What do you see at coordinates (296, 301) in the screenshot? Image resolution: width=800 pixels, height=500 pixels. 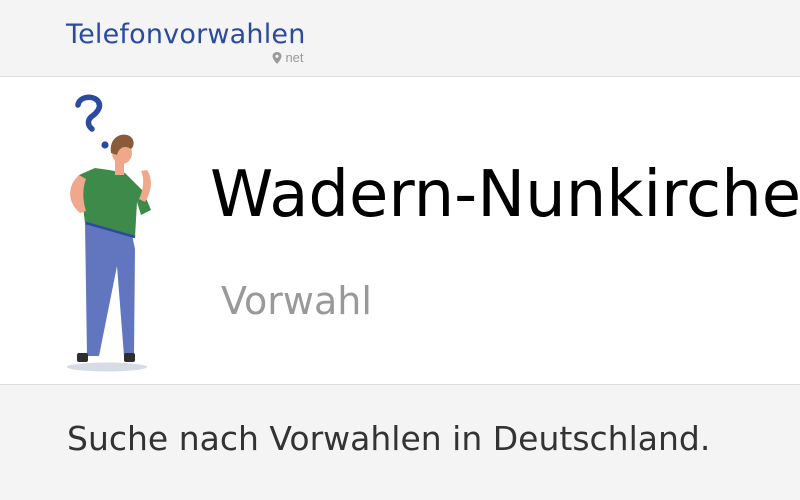 I see `place-subtitle: Vorwahl` at bounding box center [296, 301].